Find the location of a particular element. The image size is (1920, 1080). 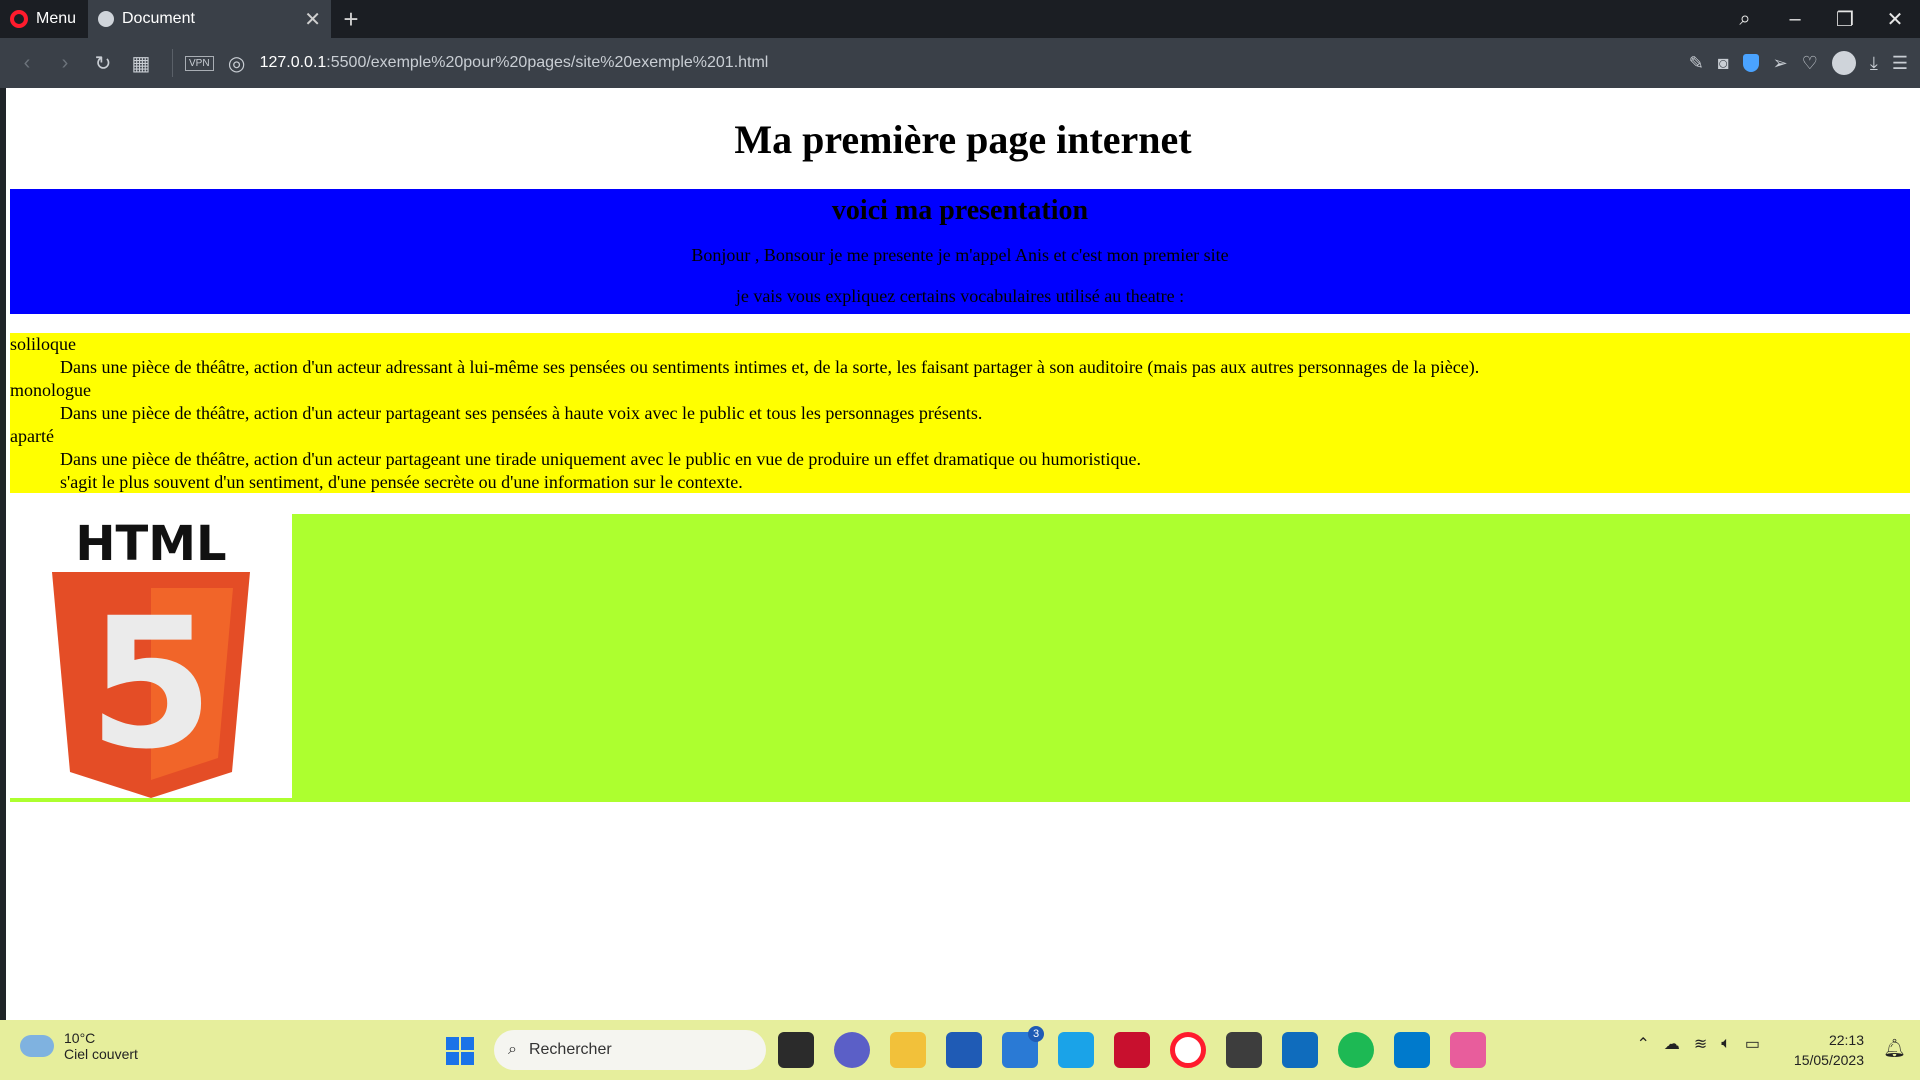

heart-icon: ♡ is located at coordinates (1810, 63).